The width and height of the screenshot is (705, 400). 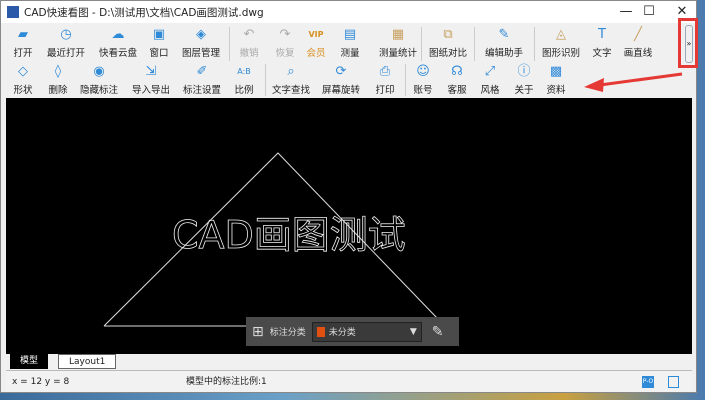 I want to click on window-title: CAD快速看图 - D:\测试用\文档\CAD画图测试.dwg, so click(x=144, y=12).